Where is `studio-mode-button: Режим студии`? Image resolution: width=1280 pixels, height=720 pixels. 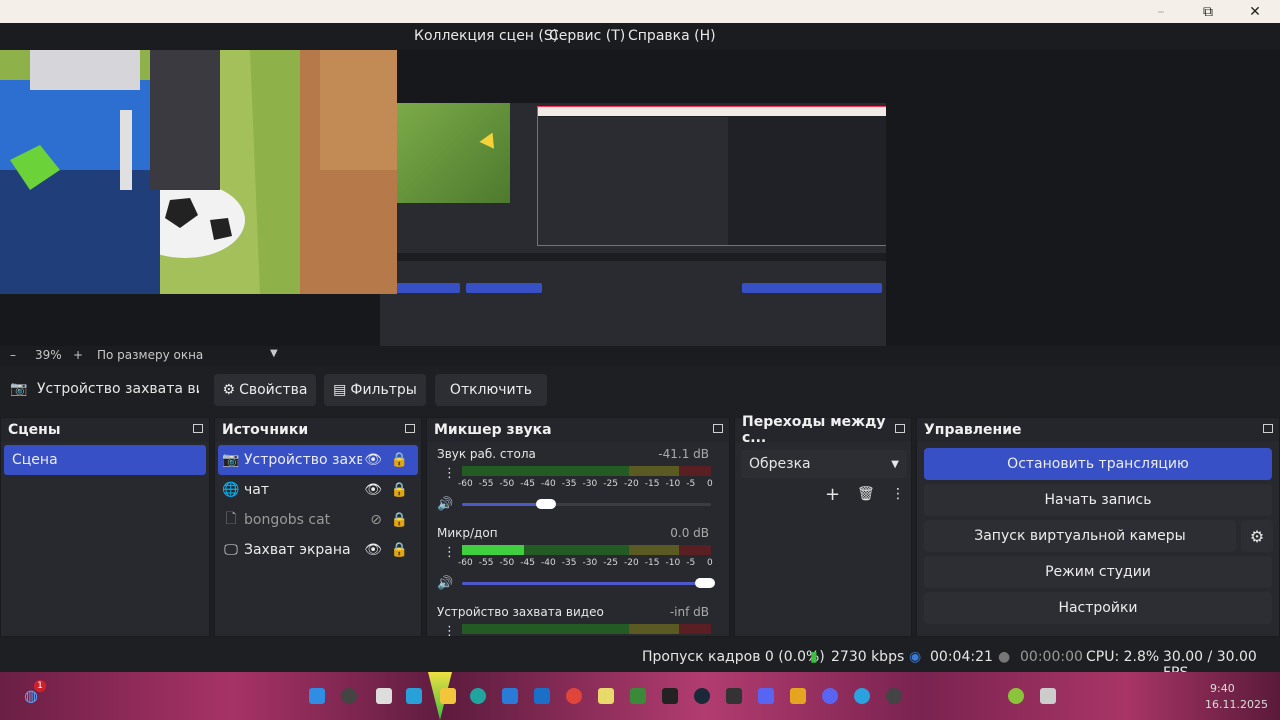 studio-mode-button: Режим студии is located at coordinates (1098, 572).